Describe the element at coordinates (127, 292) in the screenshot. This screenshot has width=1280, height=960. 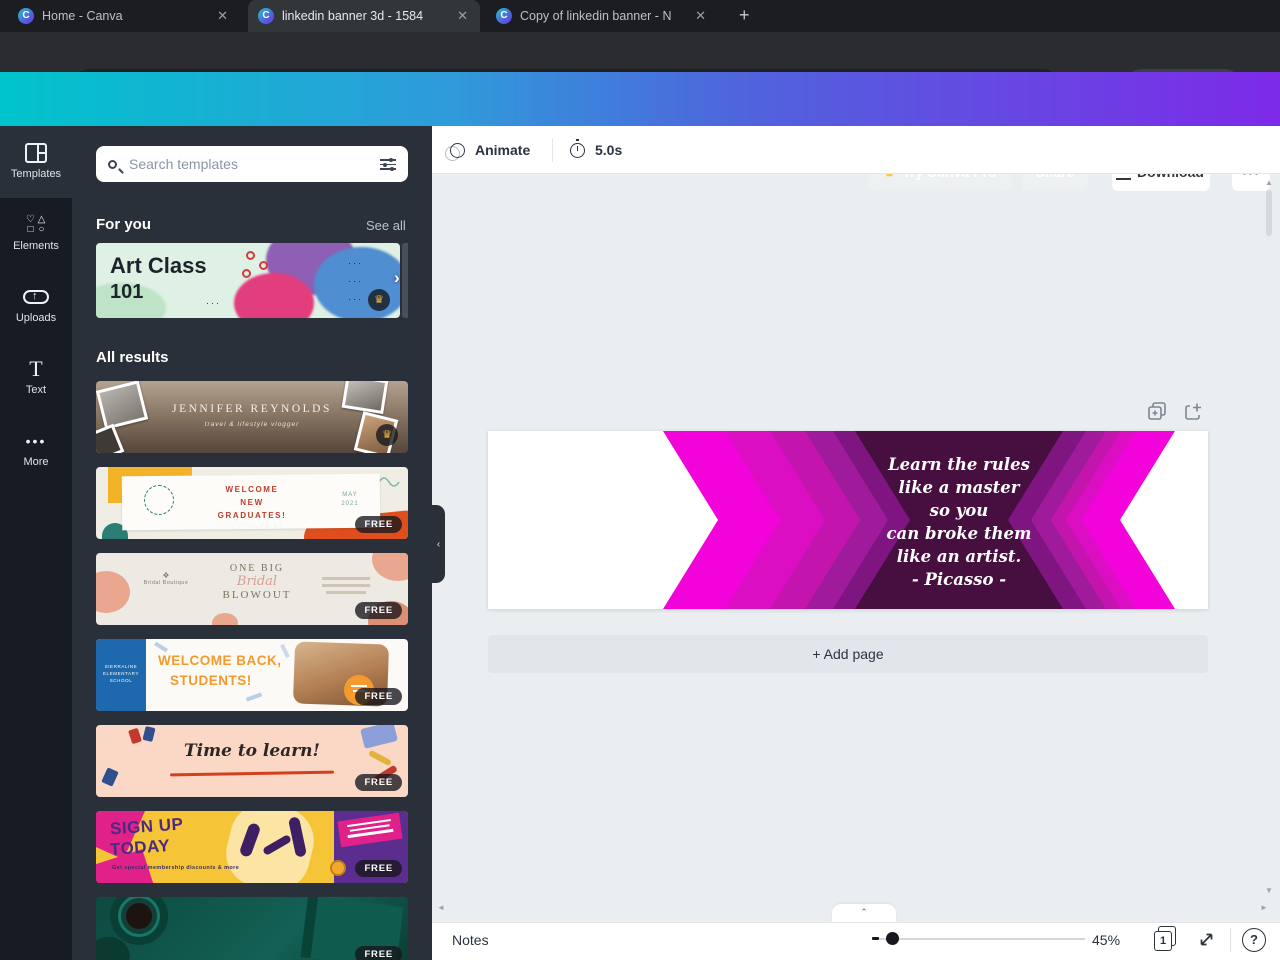
I see `art-class-sub: 101` at that location.